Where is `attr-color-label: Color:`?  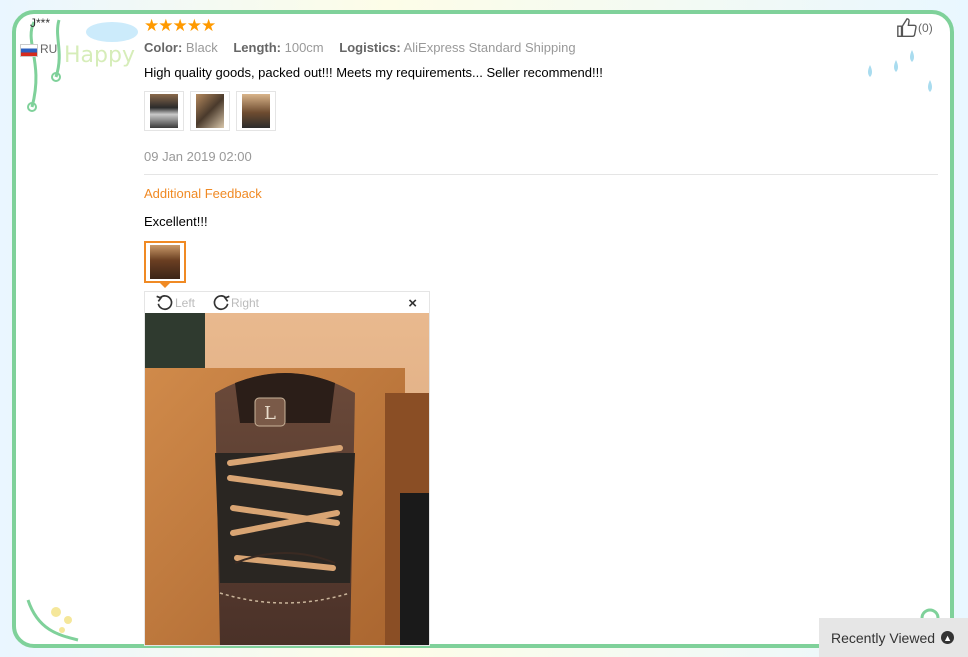
attr-color-label: Color: is located at coordinates (163, 47).